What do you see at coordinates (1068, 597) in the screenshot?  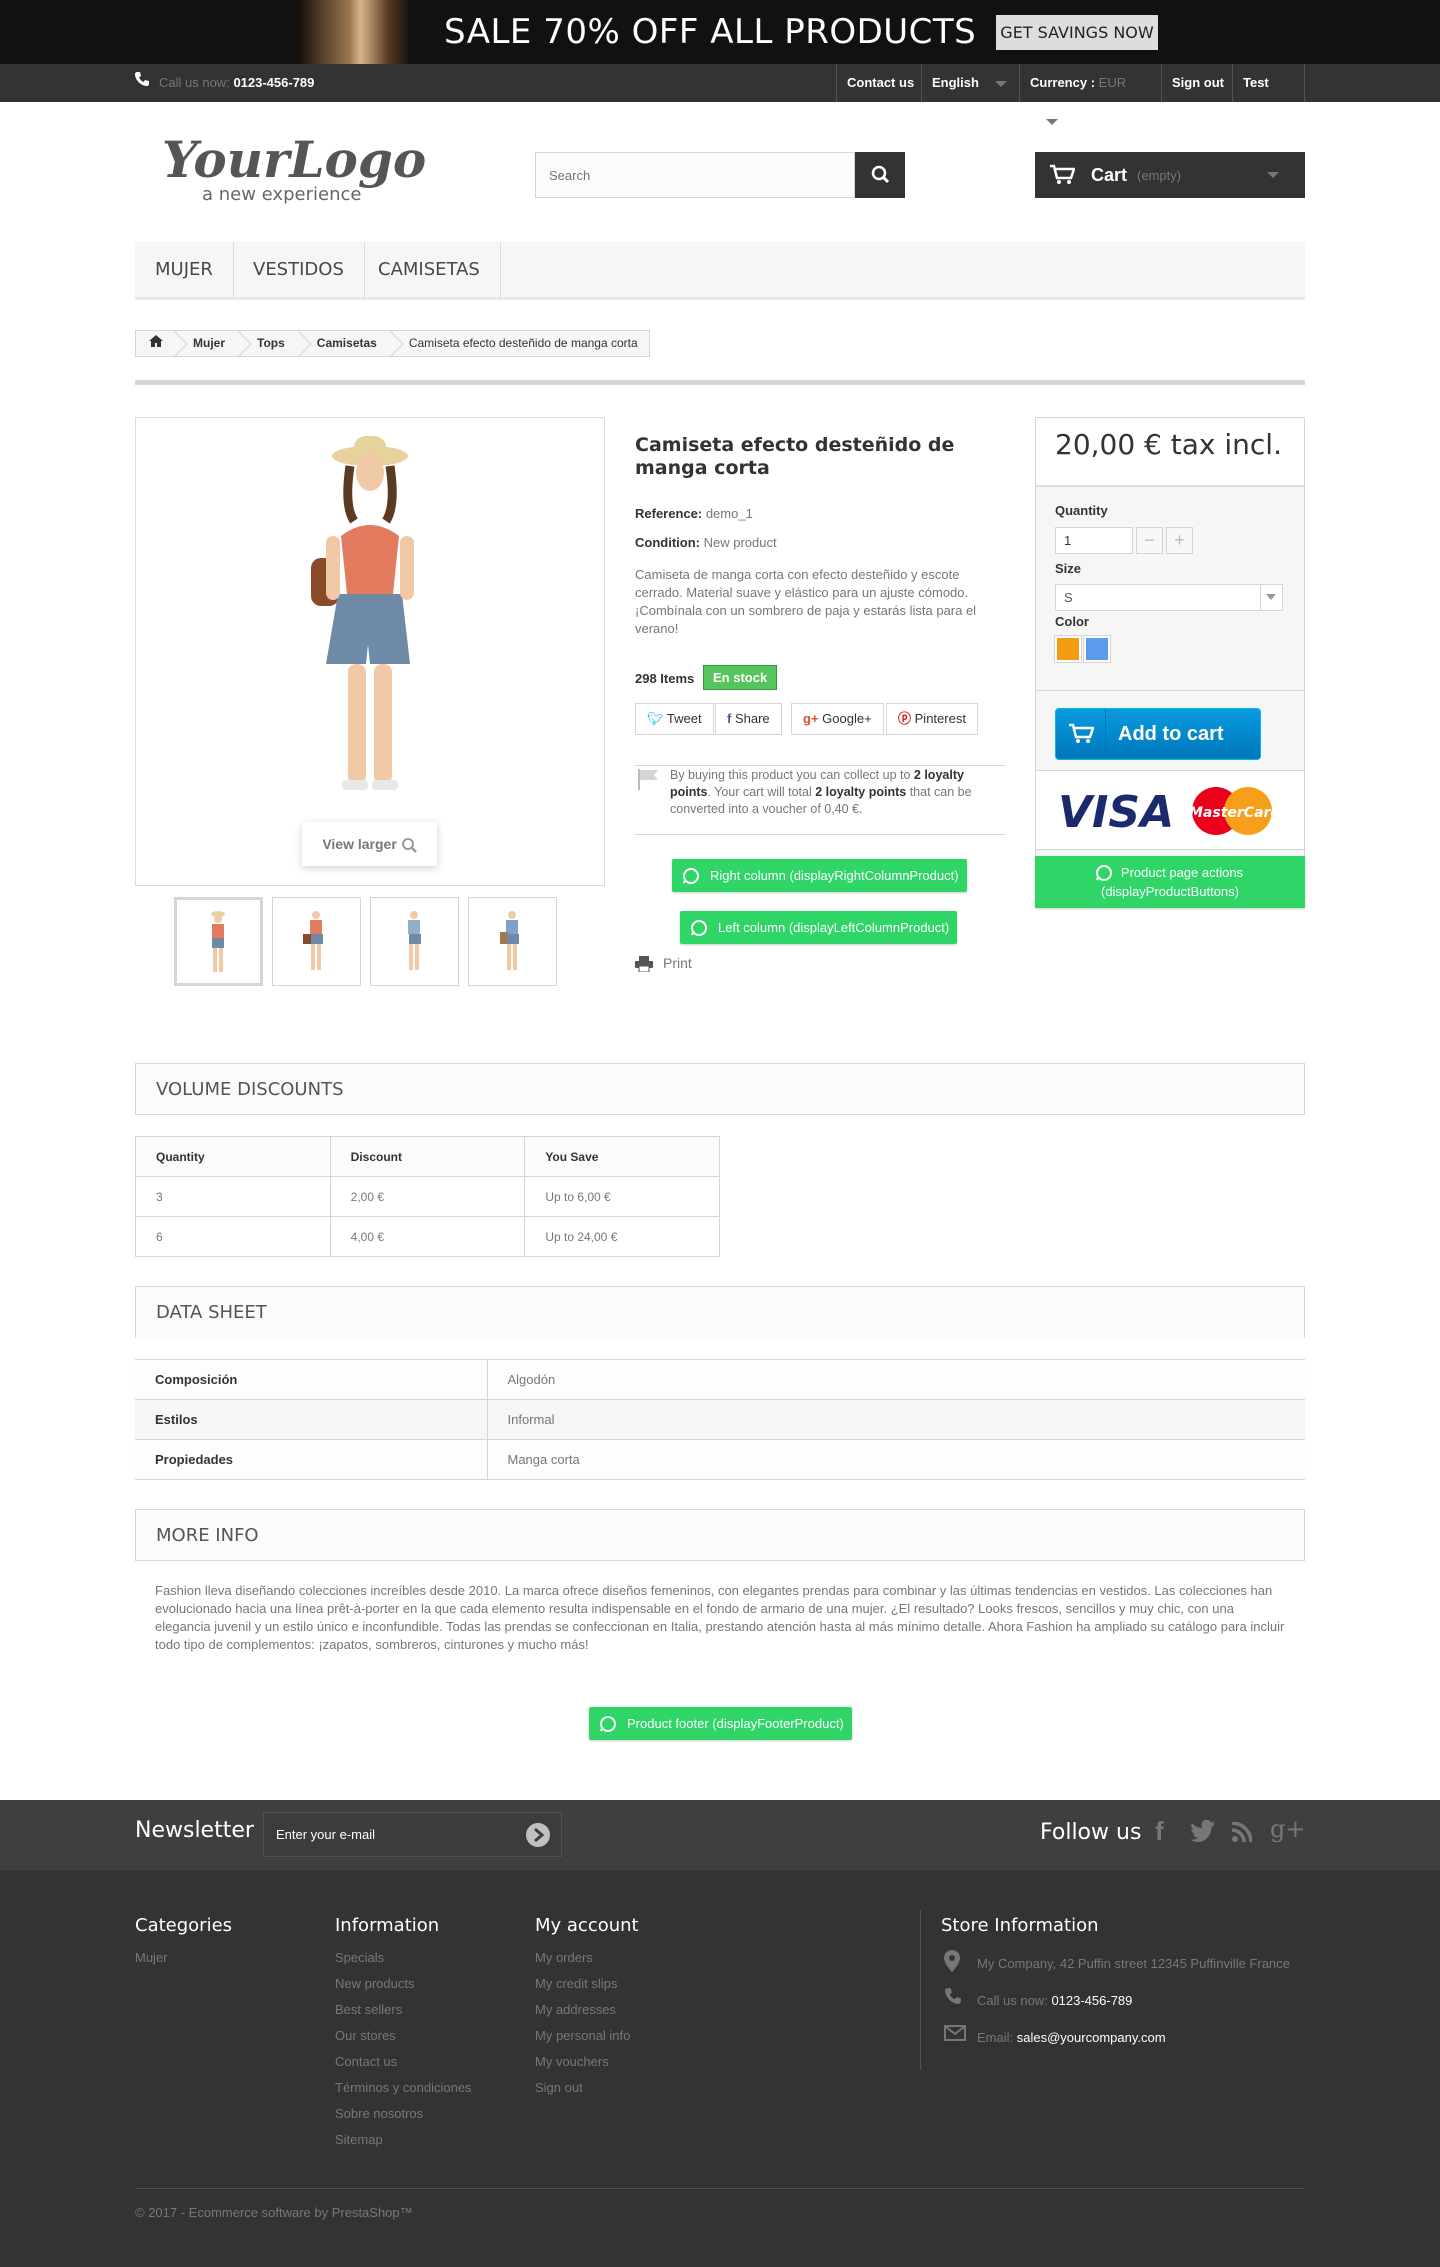 I see `size-value: S` at bounding box center [1068, 597].